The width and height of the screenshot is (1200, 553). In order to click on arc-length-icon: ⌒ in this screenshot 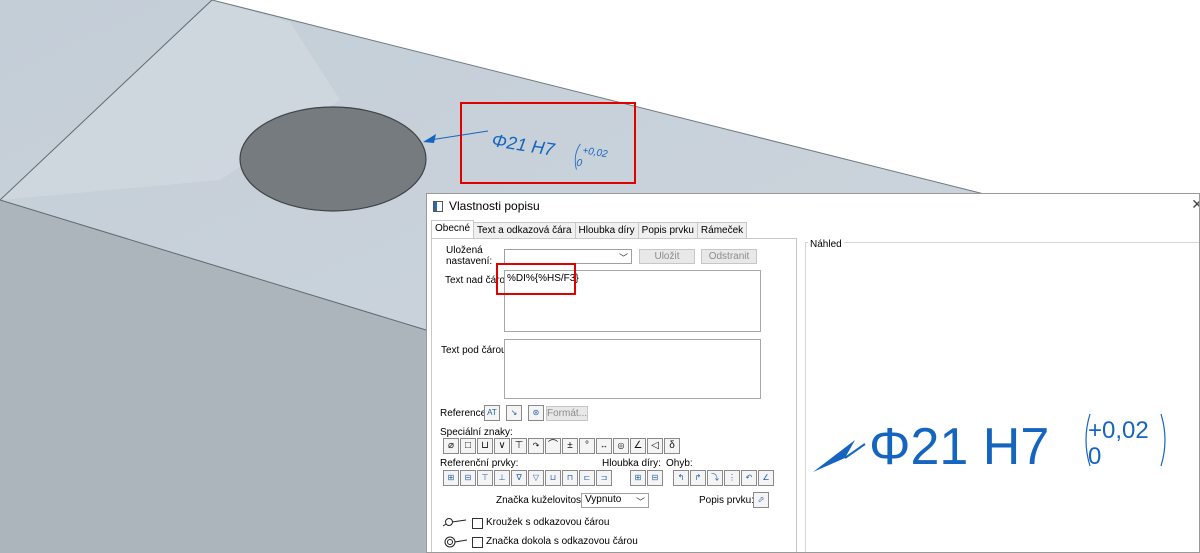, I will do `click(553, 446)`.